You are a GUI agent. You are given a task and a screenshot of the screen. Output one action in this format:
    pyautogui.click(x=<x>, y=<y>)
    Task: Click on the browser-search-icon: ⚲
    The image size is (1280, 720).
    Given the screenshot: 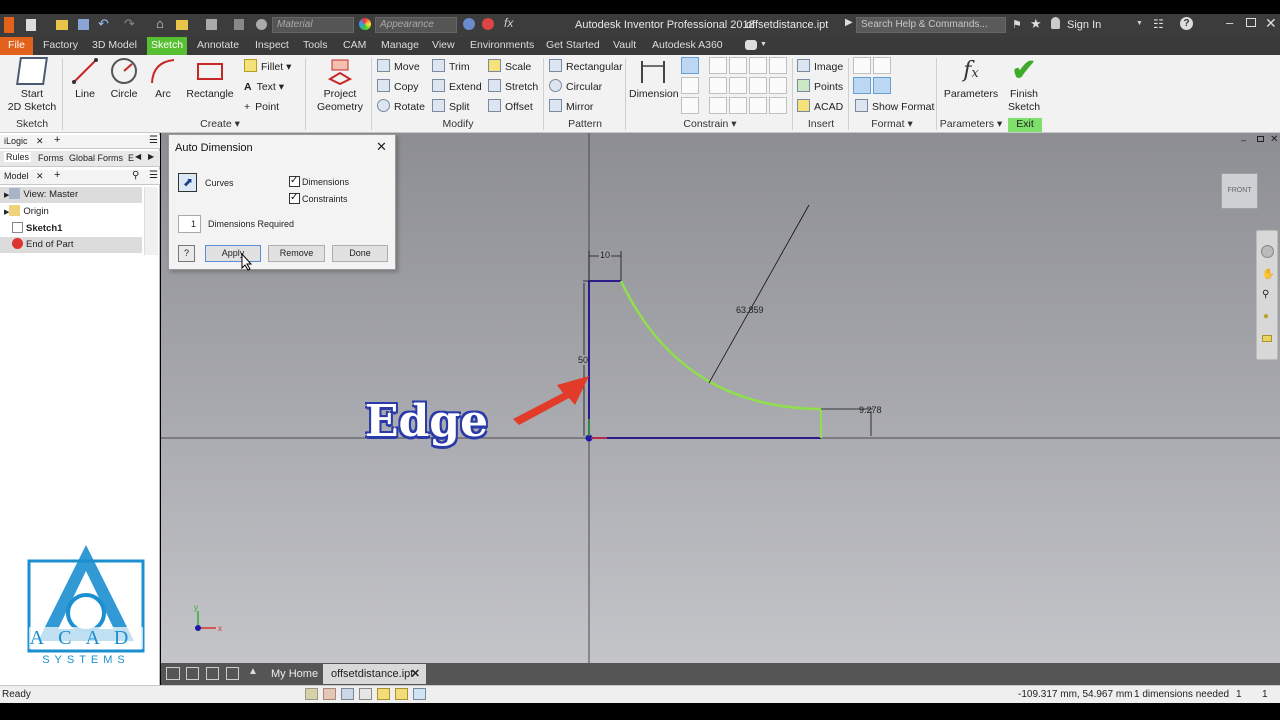 What is the action you would take?
    pyautogui.click(x=135, y=175)
    